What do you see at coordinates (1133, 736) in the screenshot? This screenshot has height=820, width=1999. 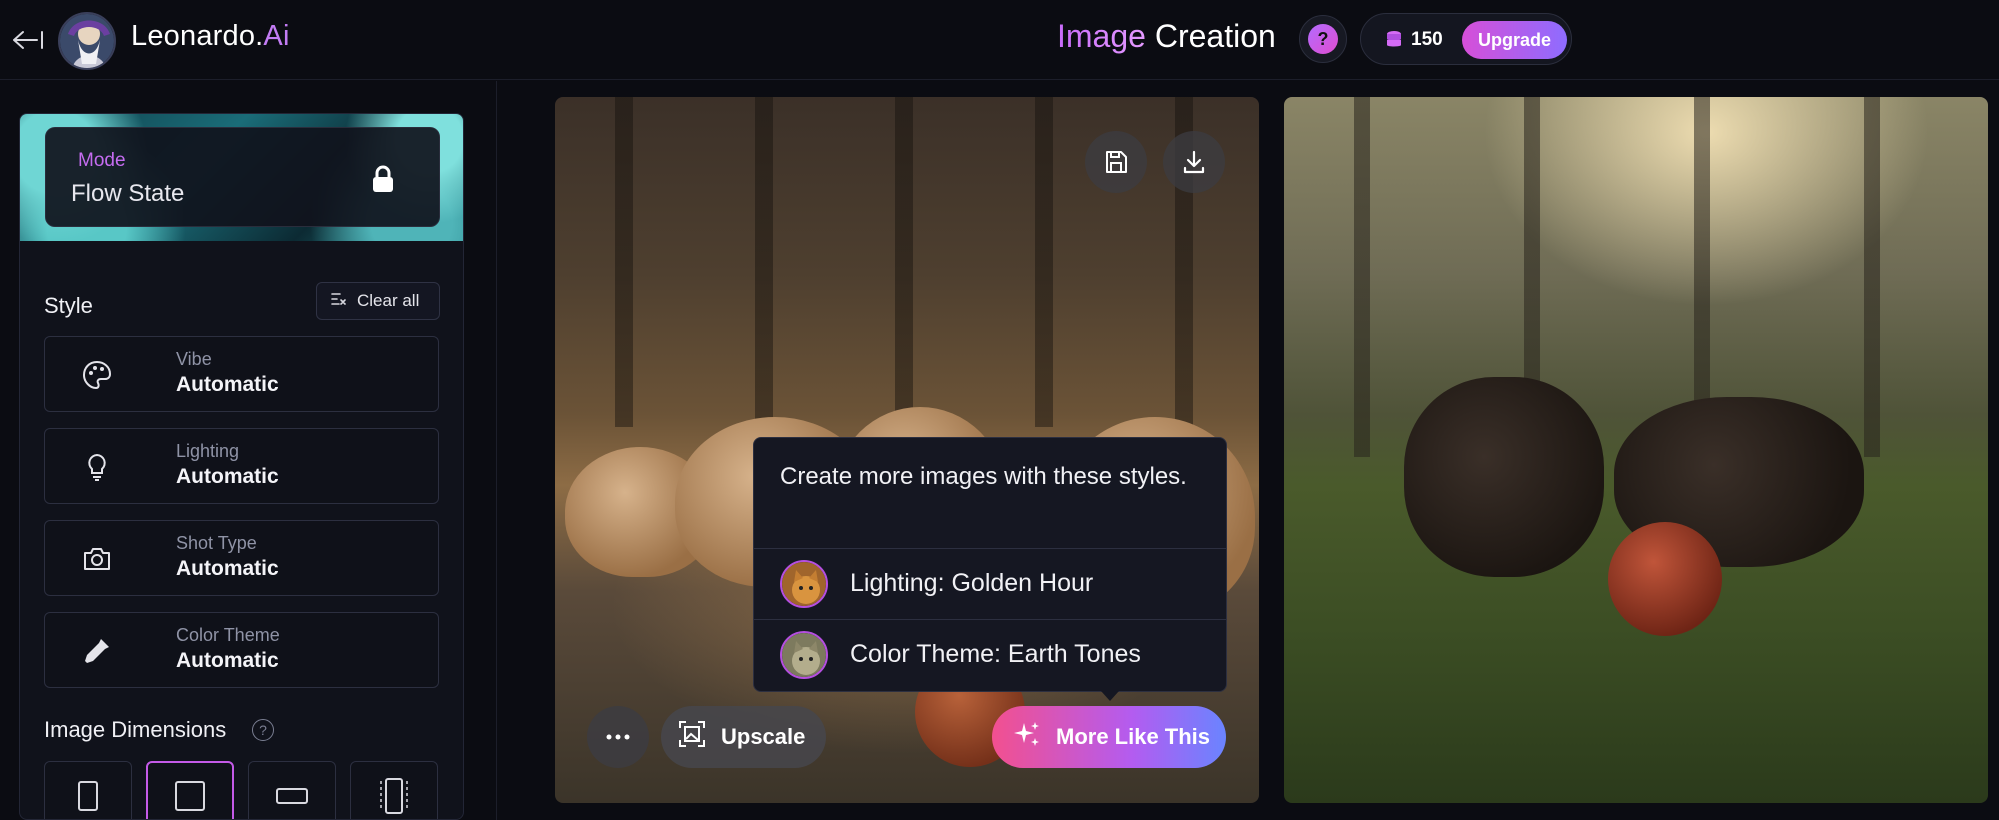 I see `more-like-this-label: More Like This` at bounding box center [1133, 736].